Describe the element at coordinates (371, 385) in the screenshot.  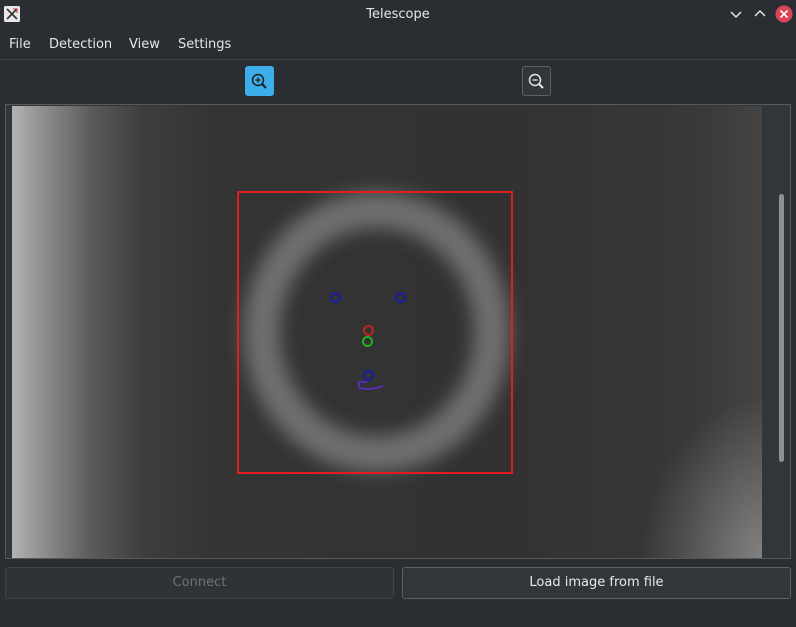
I see `marker-trail-icon` at that location.